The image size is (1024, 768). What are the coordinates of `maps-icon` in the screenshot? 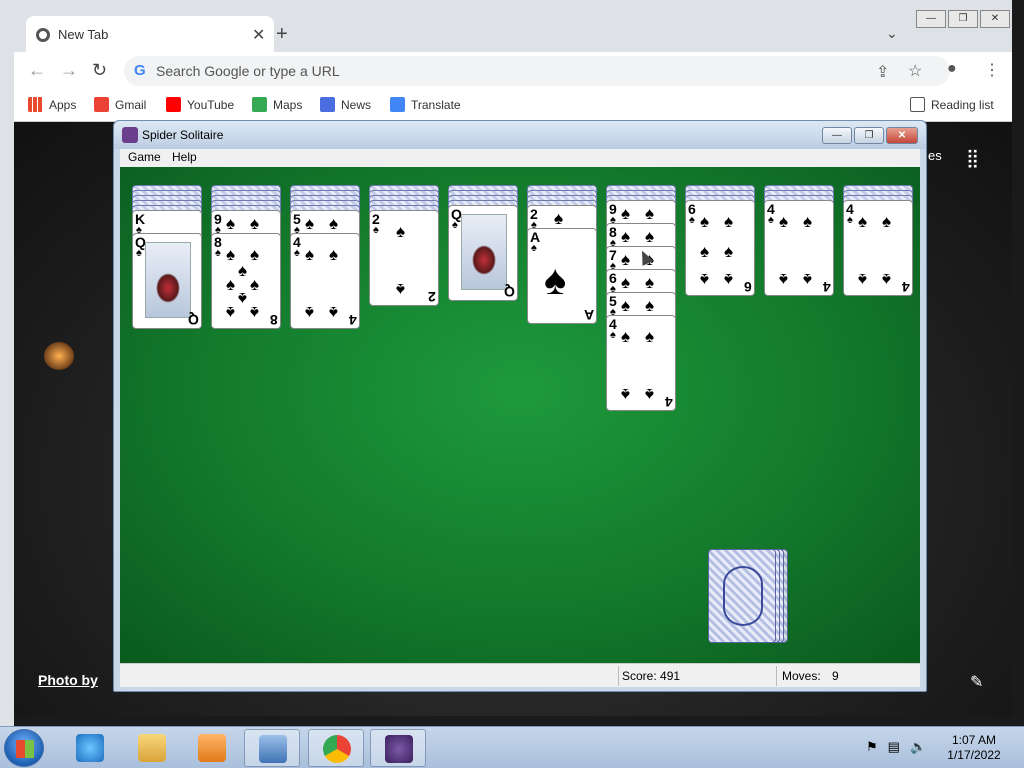 It's located at (259, 104).